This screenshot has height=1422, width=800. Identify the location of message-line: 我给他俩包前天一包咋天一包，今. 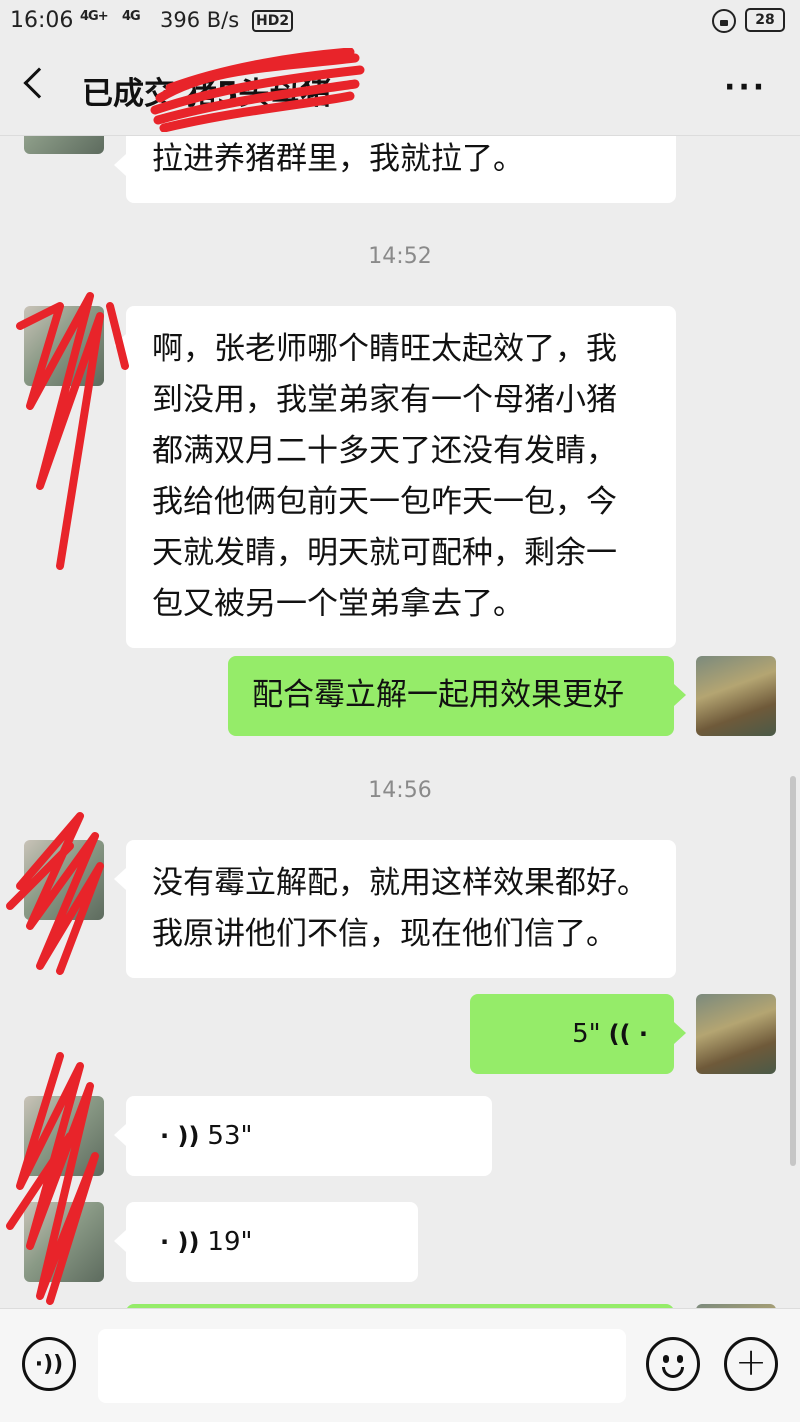
(384, 502).